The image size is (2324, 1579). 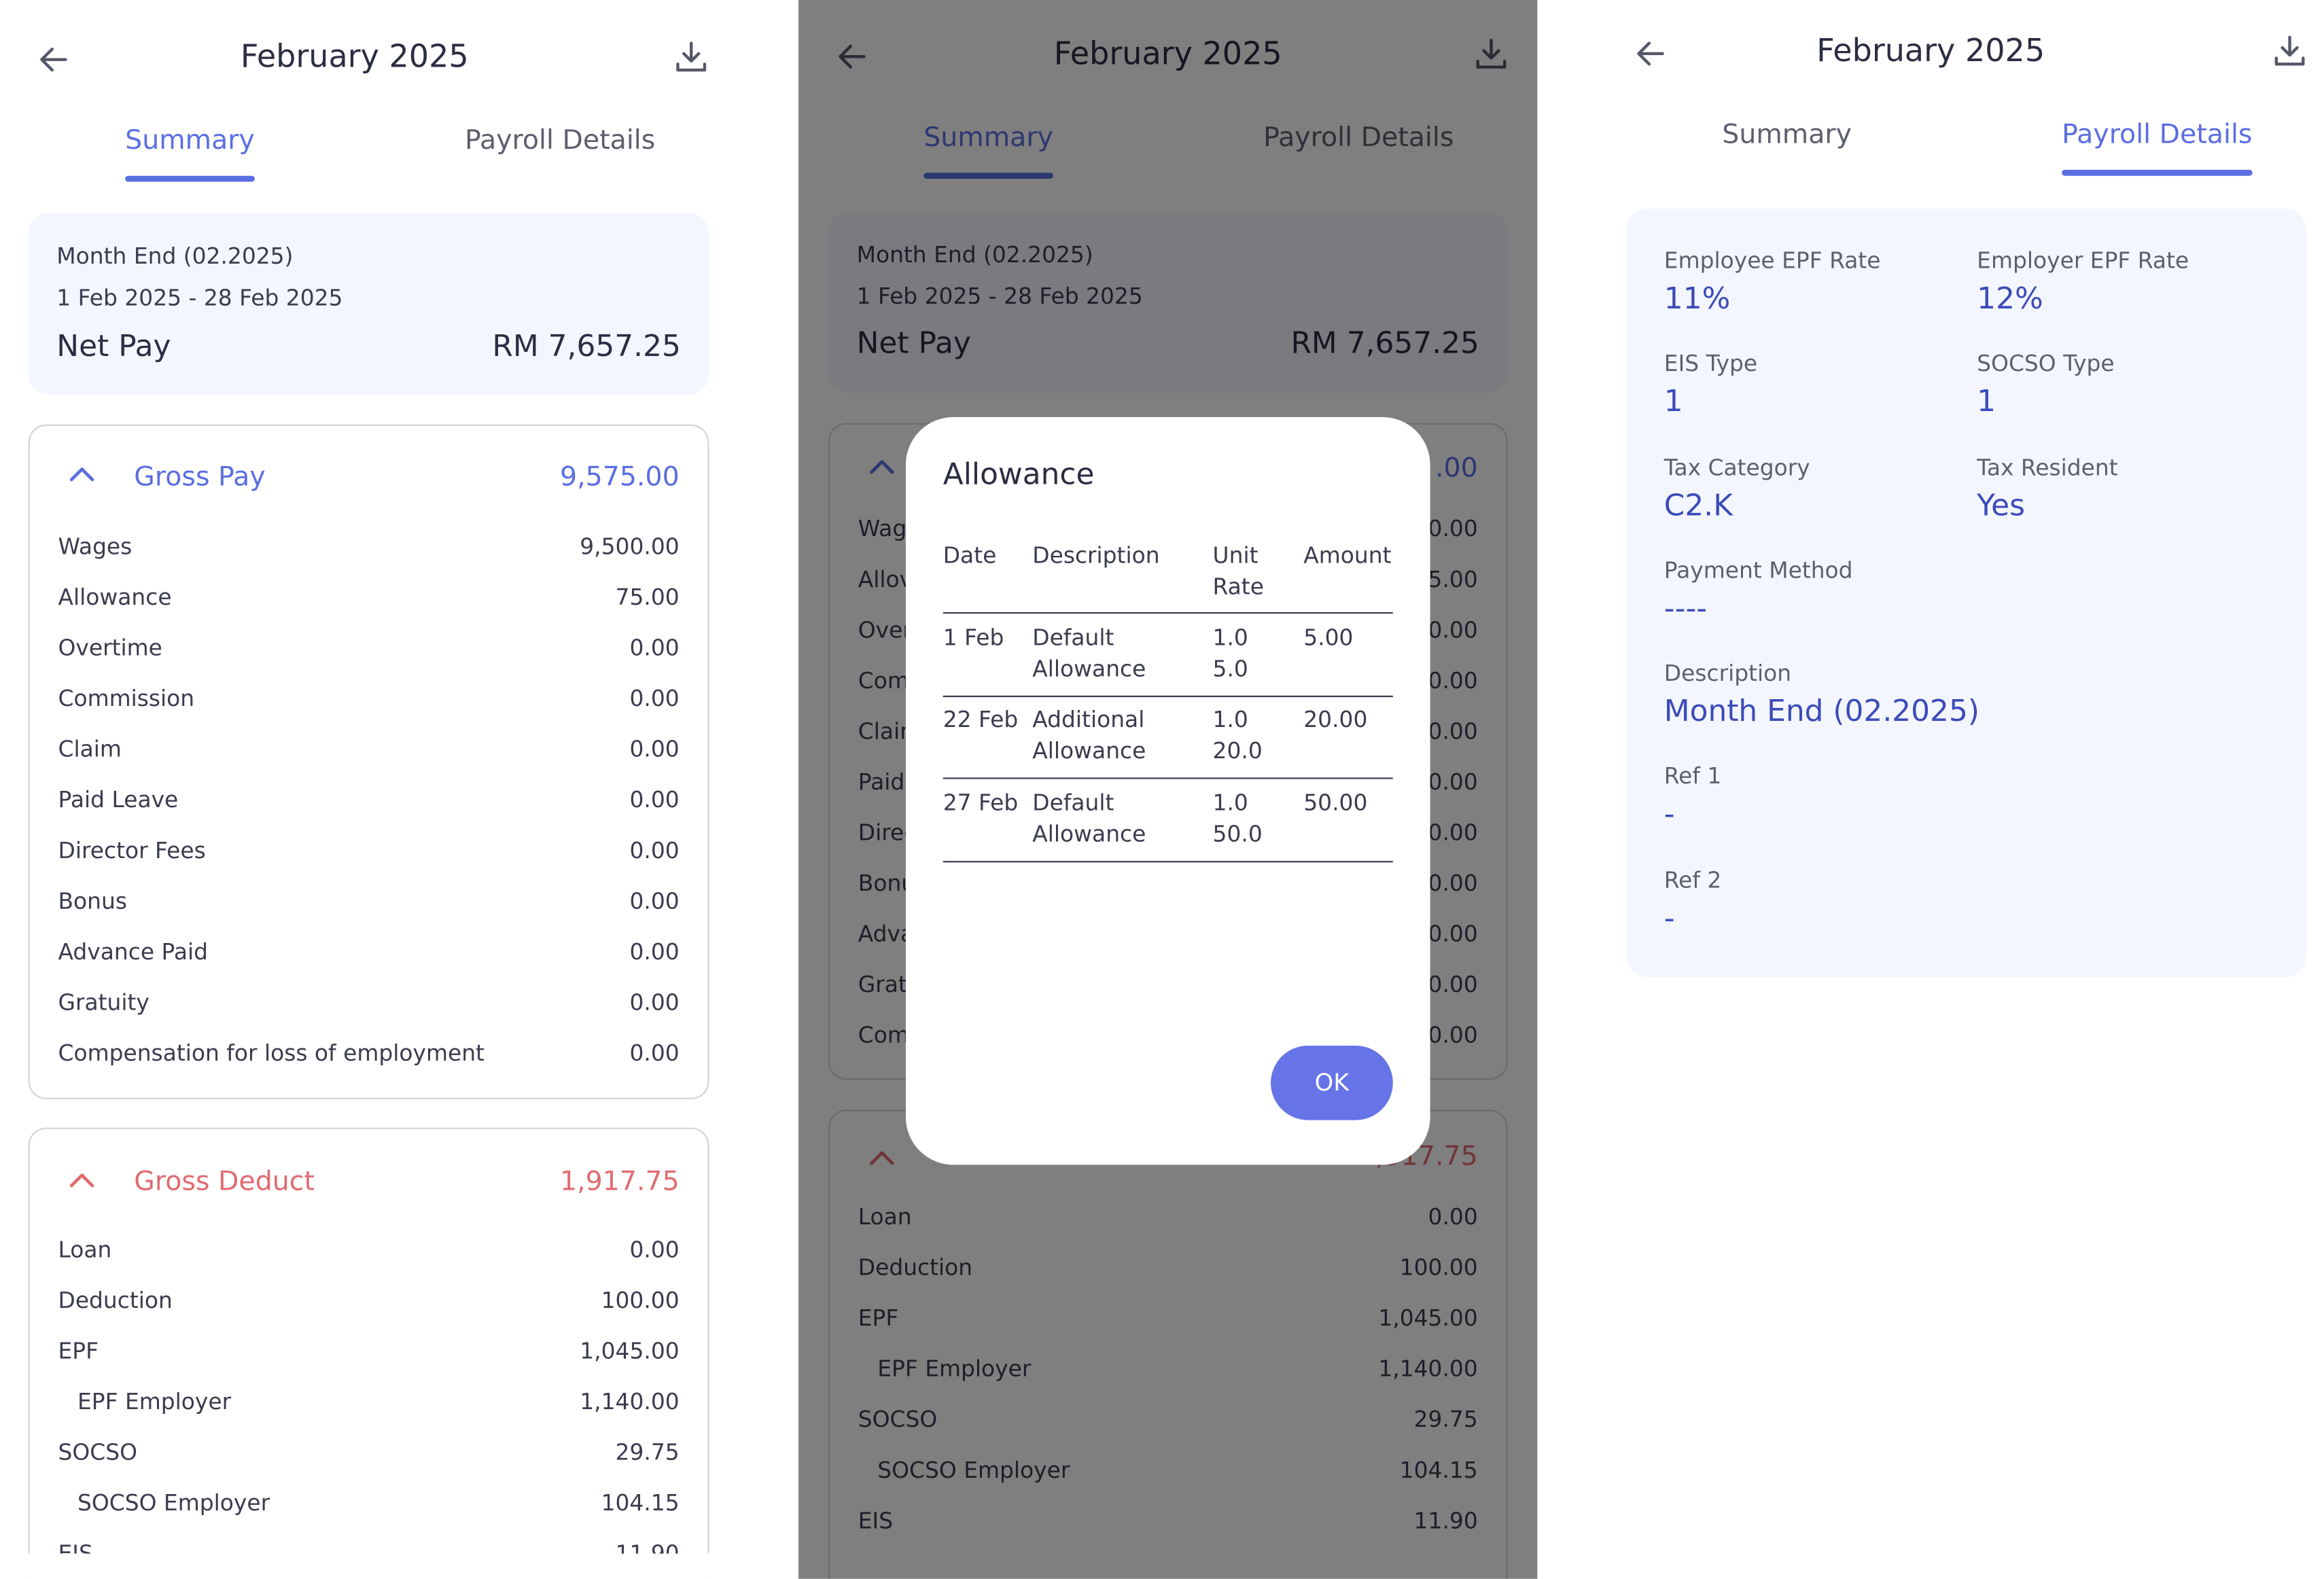 I want to click on gross-deduct-header: Gross Deduct 1,917.75, so click(x=368, y=1181).